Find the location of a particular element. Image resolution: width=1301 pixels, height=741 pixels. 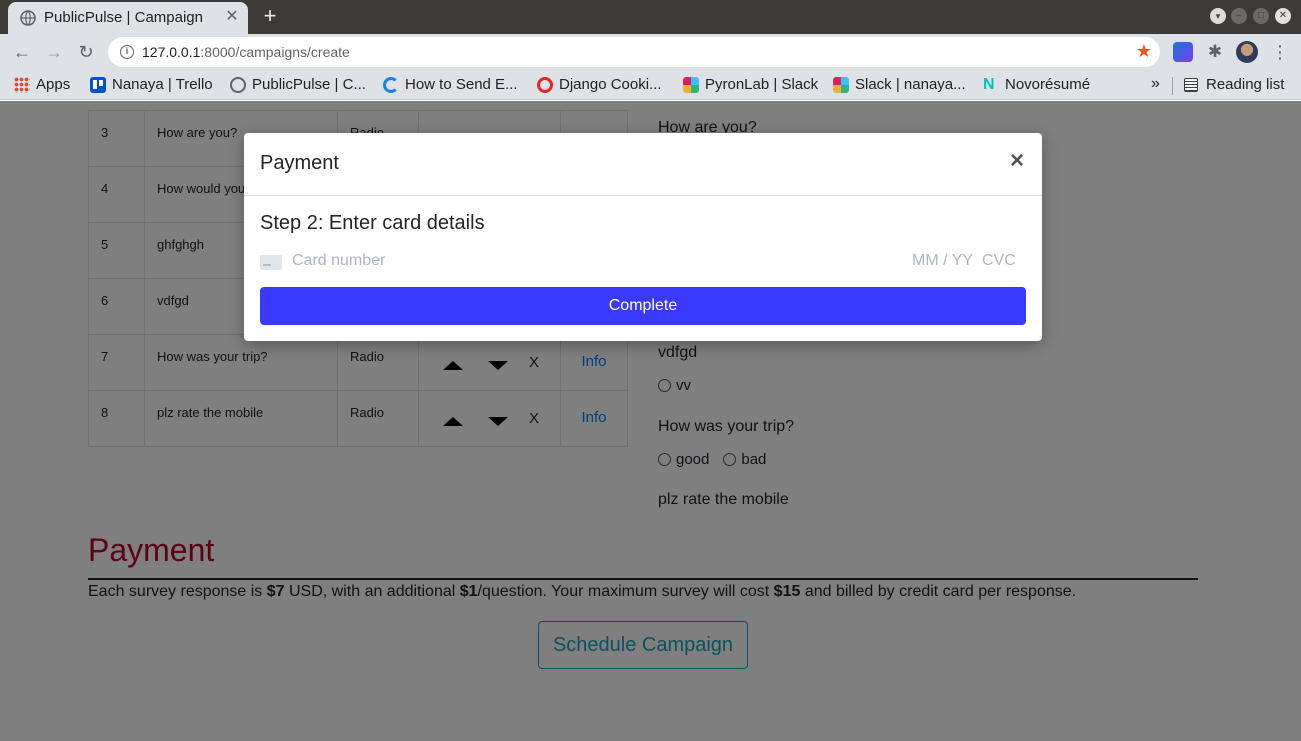

bookmark-novoresume: N Novorésumé is located at coordinates (1036, 84).